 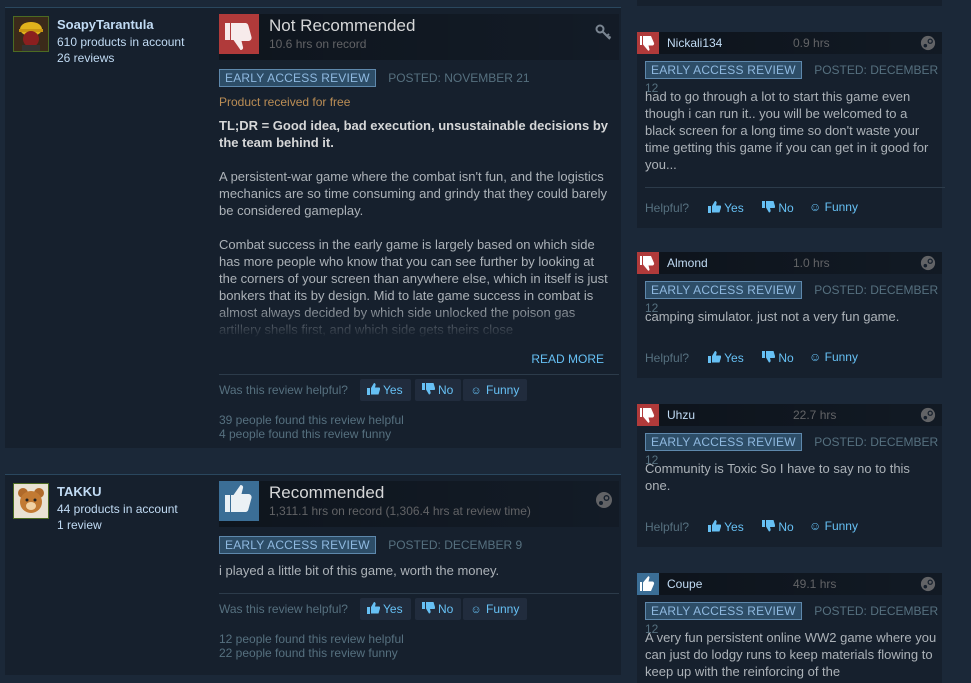 What do you see at coordinates (694, 43) in the screenshot?
I see `side-author-name: Nickali134` at bounding box center [694, 43].